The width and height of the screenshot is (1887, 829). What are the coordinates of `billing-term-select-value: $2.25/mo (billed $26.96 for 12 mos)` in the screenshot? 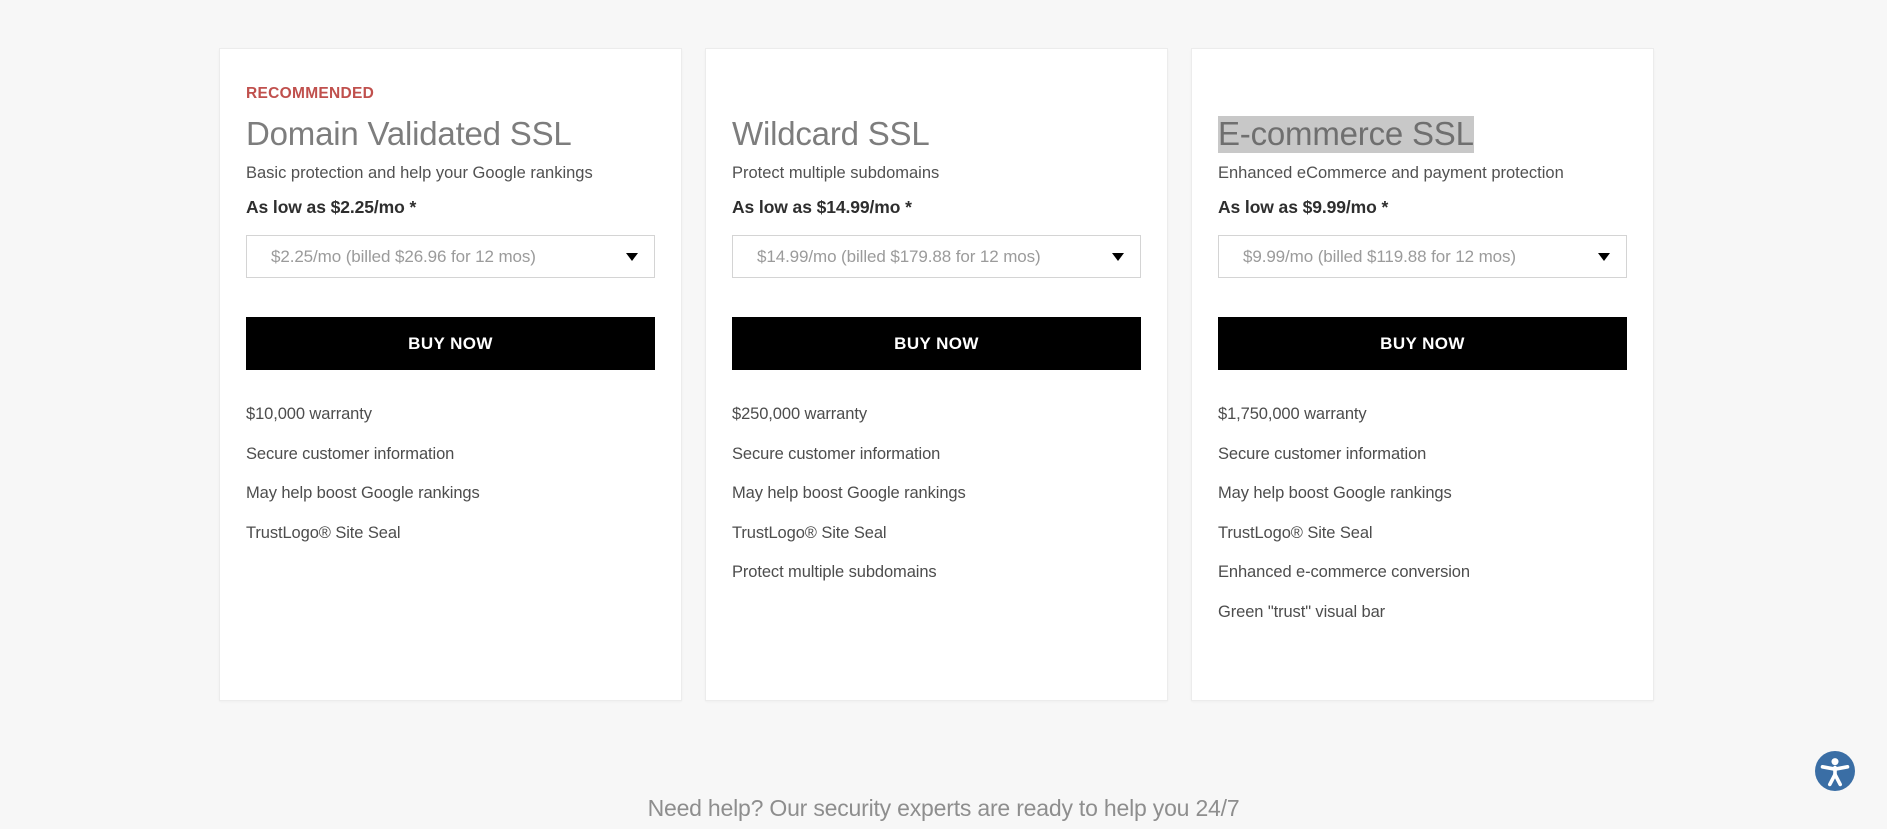 It's located at (403, 256).